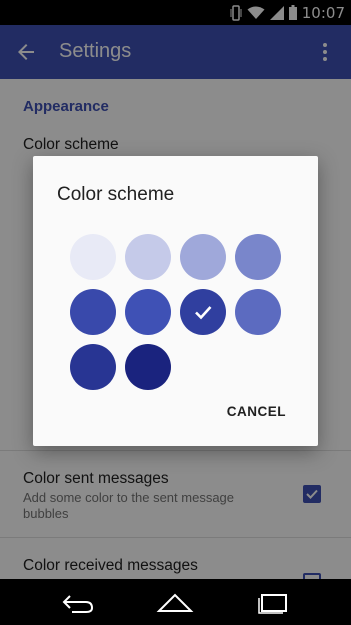  I want to click on recents-nav-icon, so click(273, 602).